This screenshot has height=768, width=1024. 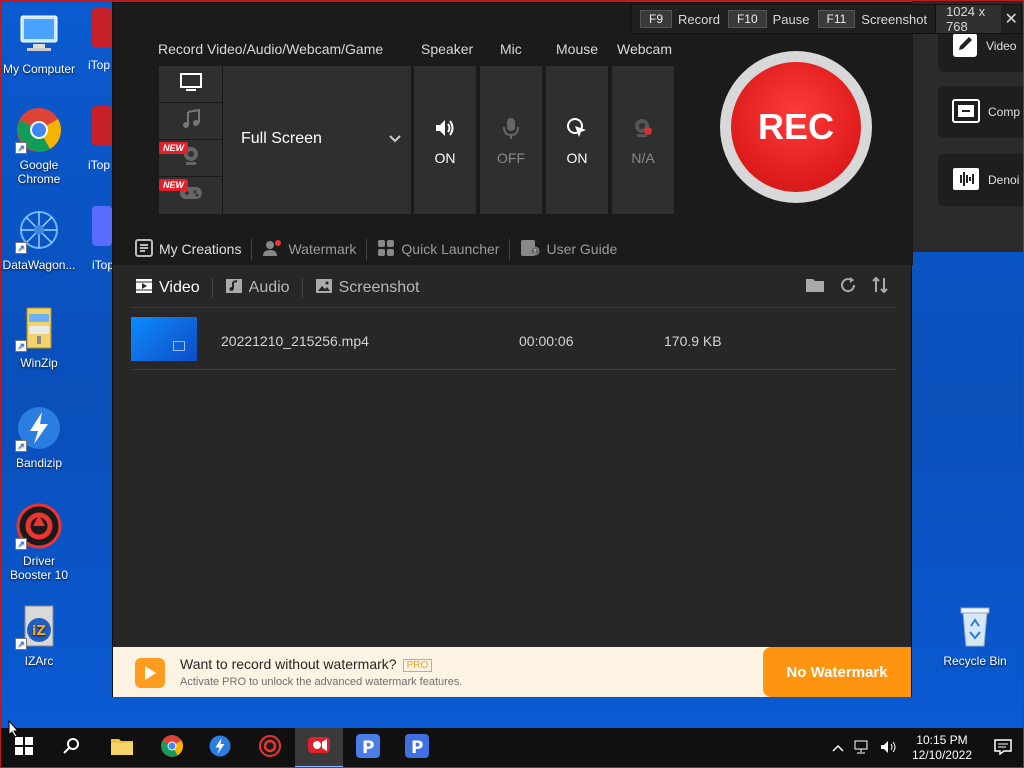 What do you see at coordinates (269, 287) in the screenshot?
I see `tab-label: Audio` at bounding box center [269, 287].